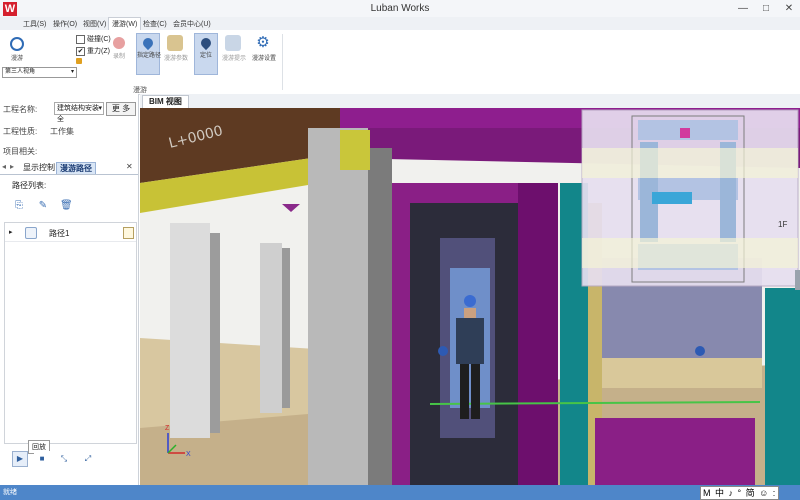 Image resolution: width=800 pixels, height=500 pixels. I want to click on locate-button: 定位, so click(206, 54).